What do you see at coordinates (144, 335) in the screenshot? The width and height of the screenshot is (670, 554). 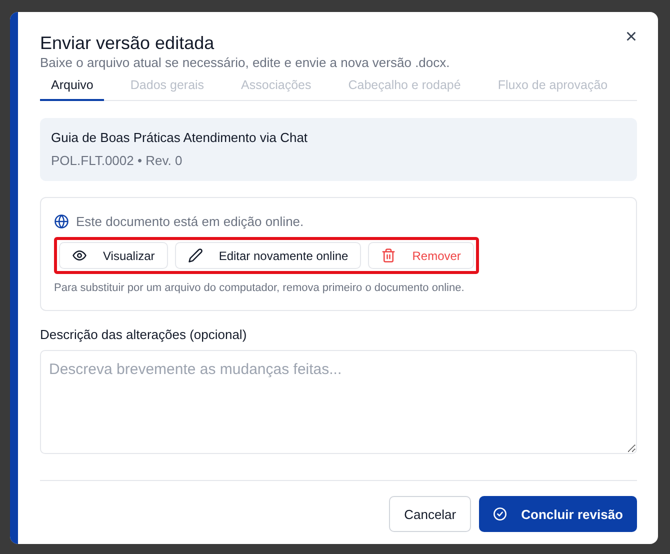 I see `description-label: Descrição das alterações (opcional)` at bounding box center [144, 335].